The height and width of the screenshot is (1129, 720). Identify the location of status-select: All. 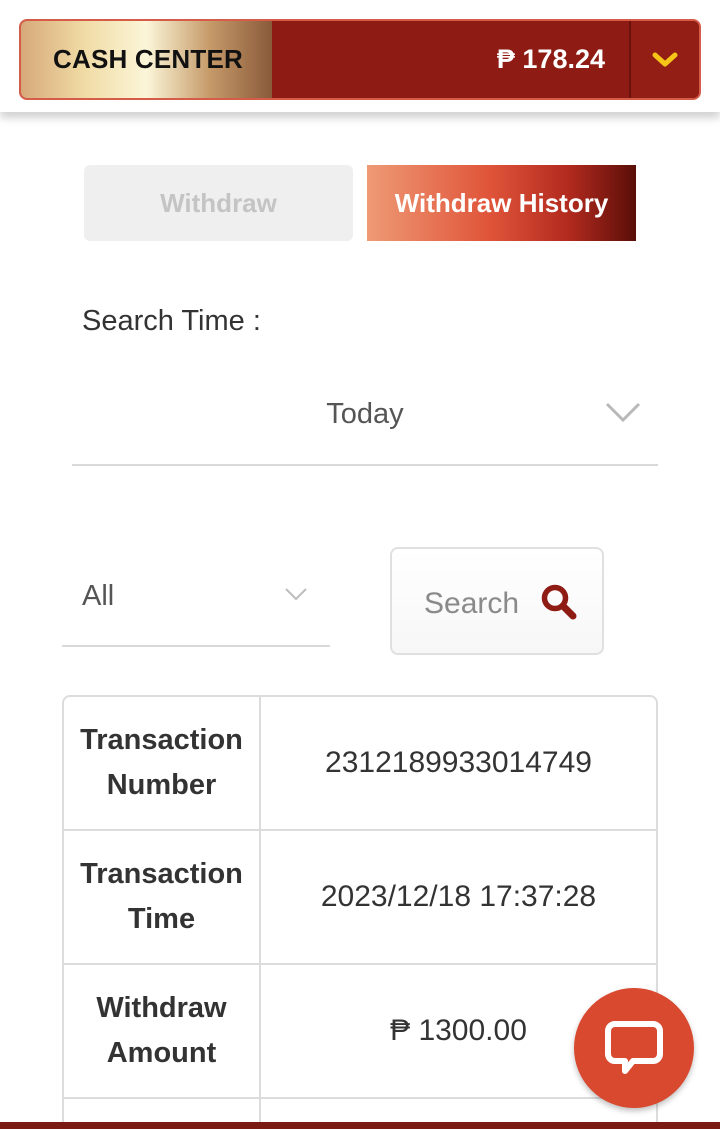
(196, 598).